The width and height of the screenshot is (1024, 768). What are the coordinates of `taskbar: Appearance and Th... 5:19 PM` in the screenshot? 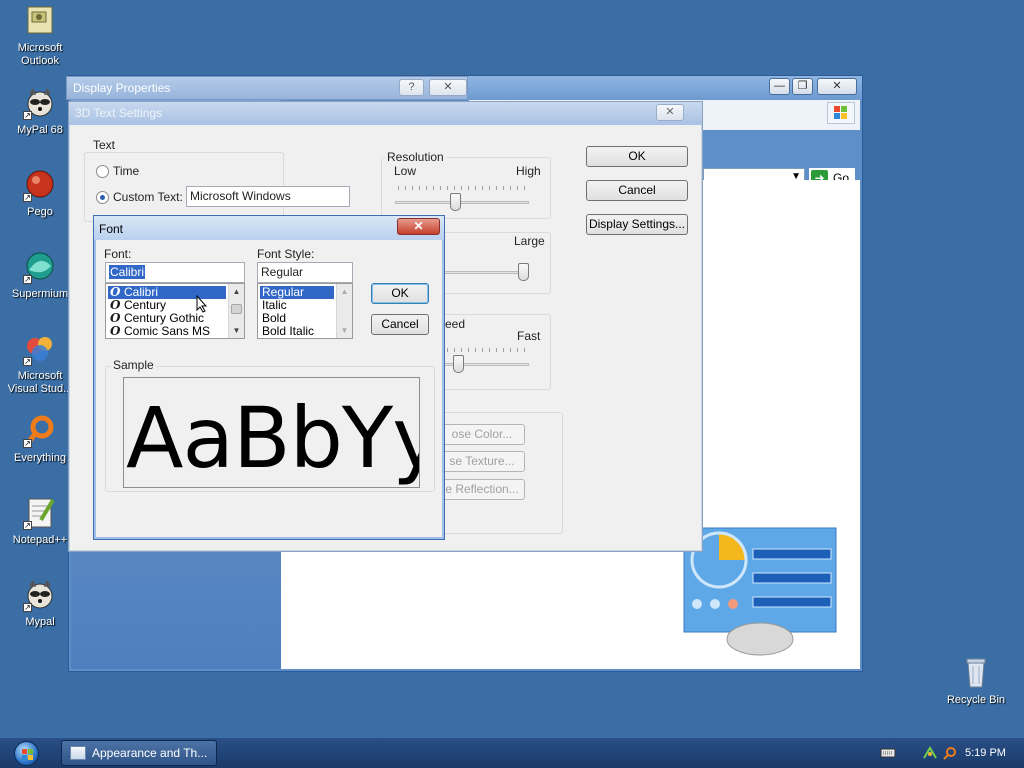 It's located at (512, 753).